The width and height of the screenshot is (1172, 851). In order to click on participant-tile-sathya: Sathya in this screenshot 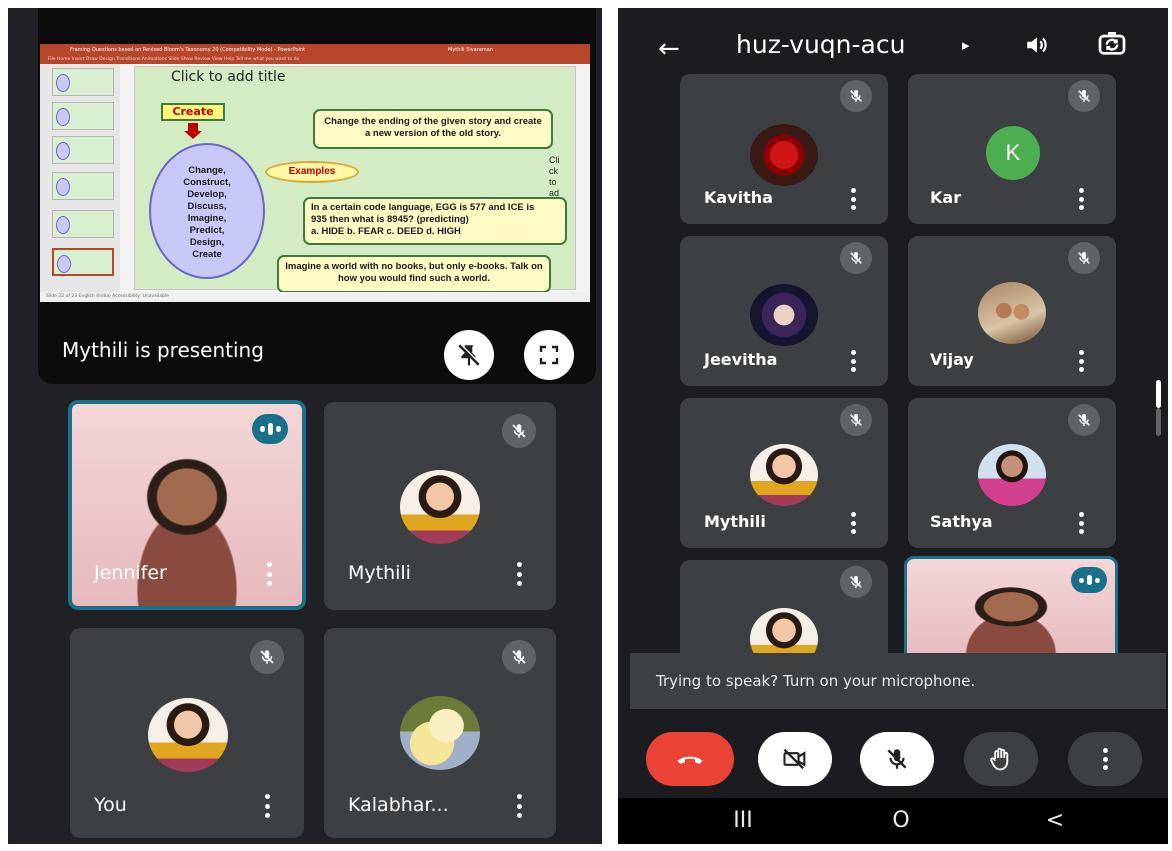, I will do `click(1012, 473)`.